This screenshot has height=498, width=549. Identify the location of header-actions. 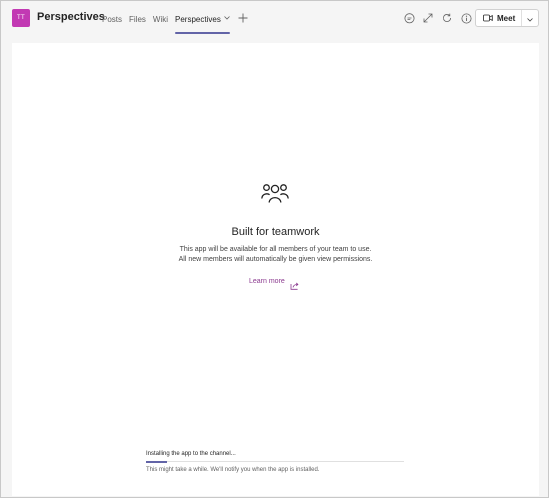
(441, 18).